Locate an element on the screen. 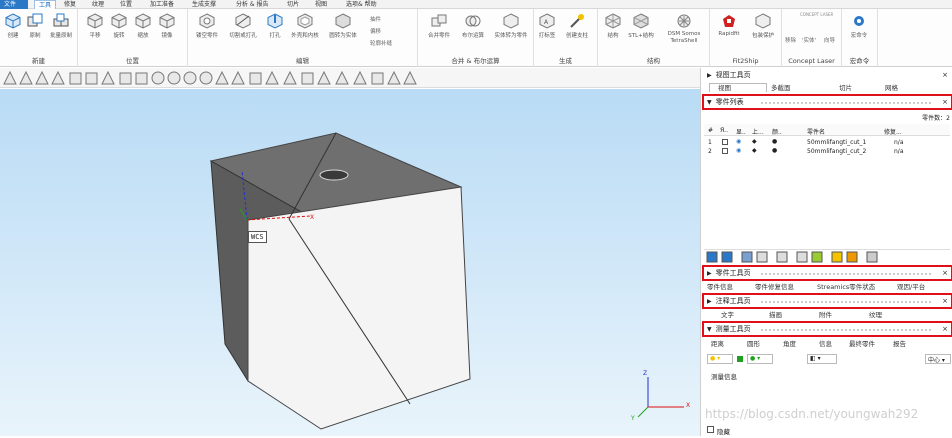 The image size is (952, 438). tab-platform: 观因/平台 is located at coordinates (911, 287).